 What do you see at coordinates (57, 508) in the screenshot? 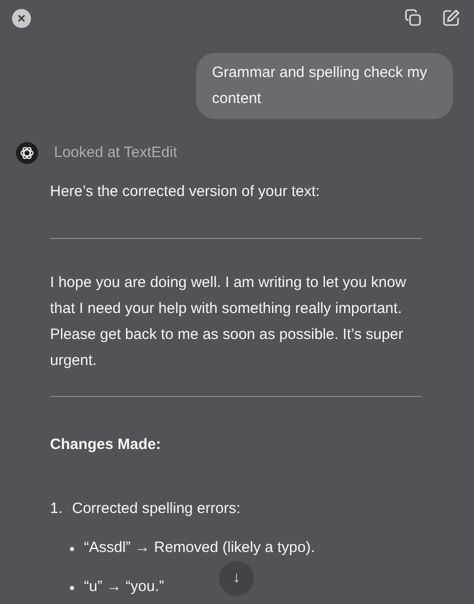
I see `list-number: 1.` at bounding box center [57, 508].